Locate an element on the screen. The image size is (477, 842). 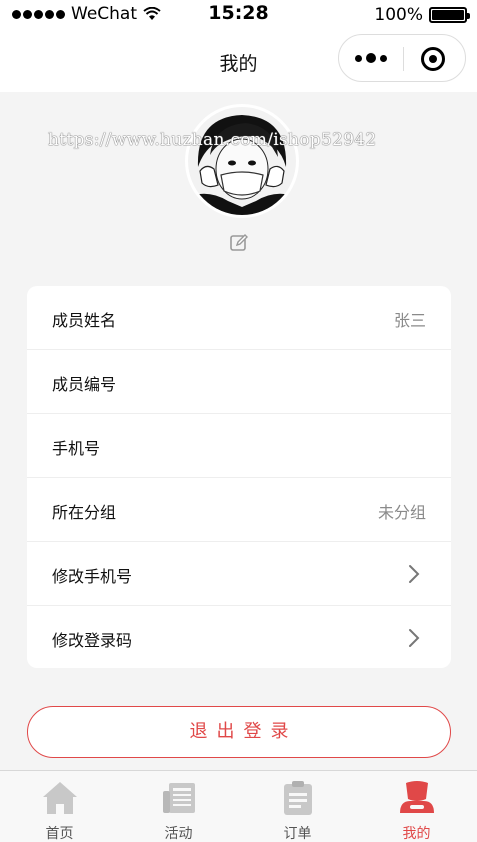
user-icon is located at coordinates (417, 797).